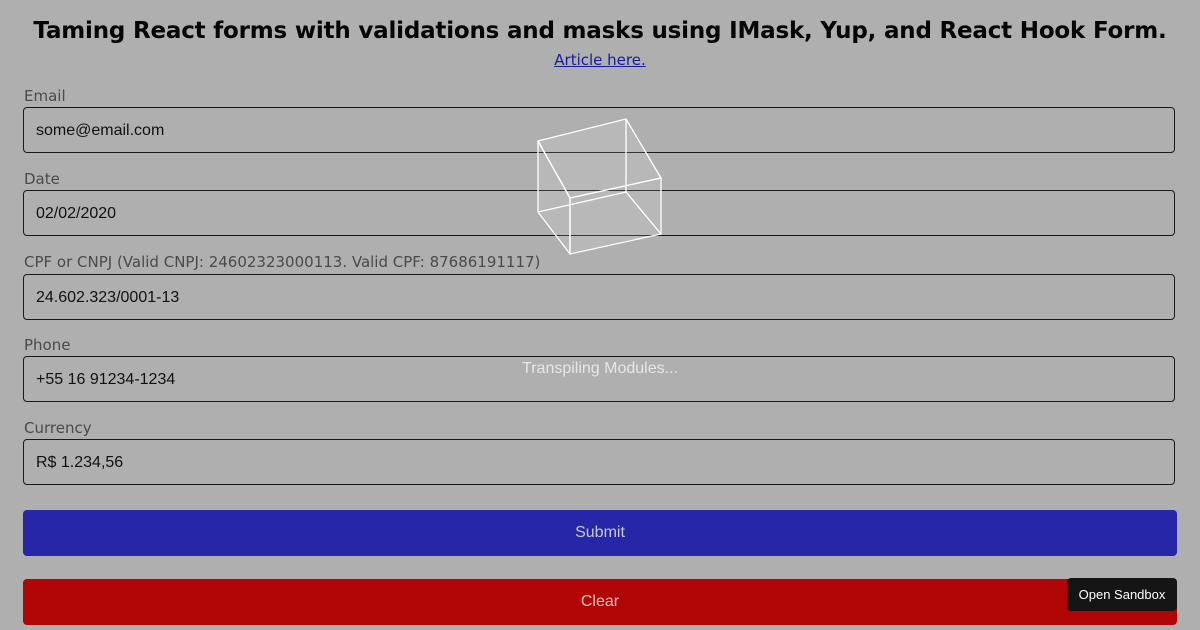 This screenshot has width=1200, height=630. What do you see at coordinates (599, 297) in the screenshot?
I see `cpf-cnpj-field: 24.602.323/0001-13` at bounding box center [599, 297].